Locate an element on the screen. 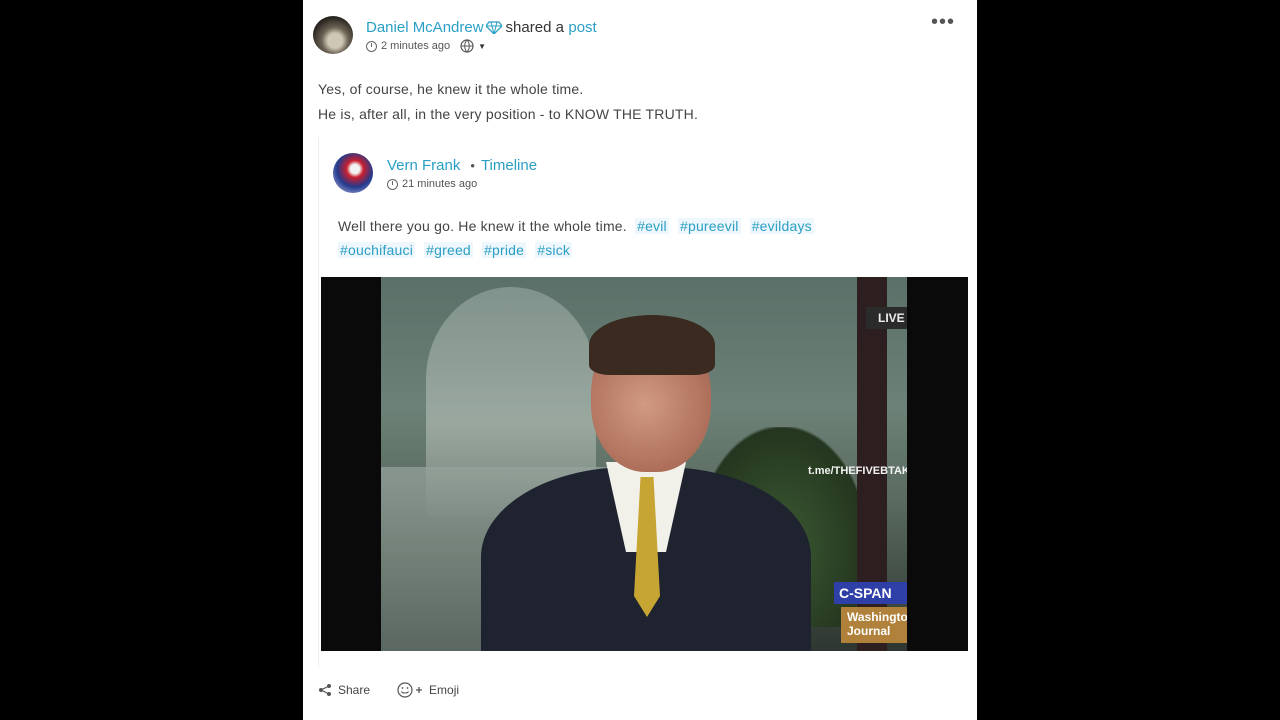  share-button: Share is located at coordinates (344, 690).